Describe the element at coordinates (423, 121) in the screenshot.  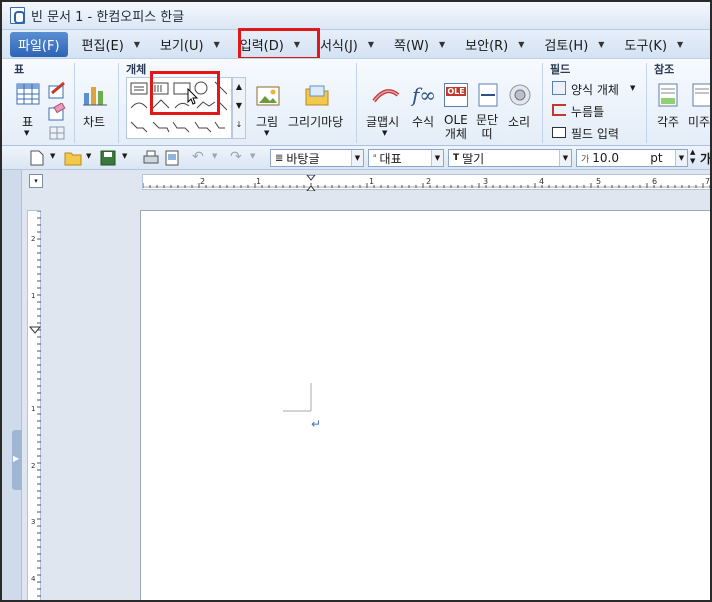
I see `equation-button: 수식` at that location.